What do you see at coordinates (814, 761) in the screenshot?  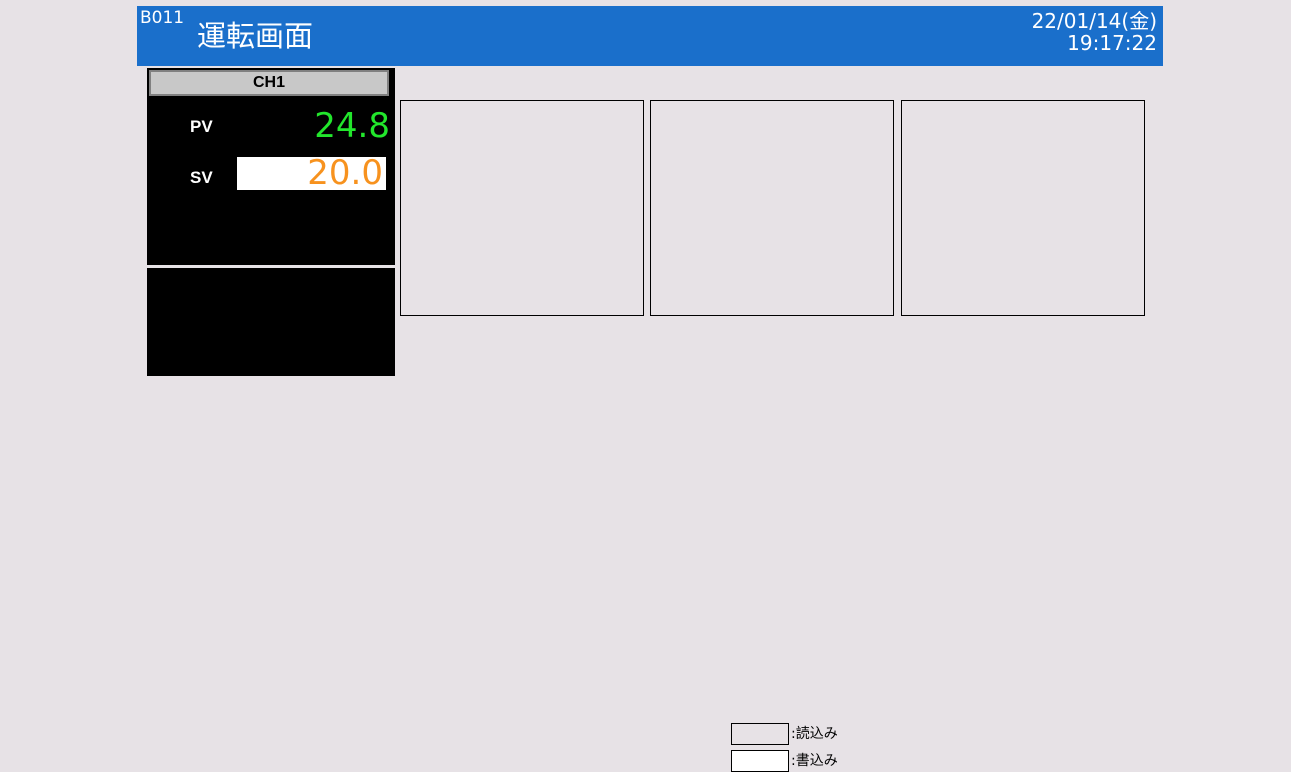 I see `legend-write-label: :書込み` at bounding box center [814, 761].